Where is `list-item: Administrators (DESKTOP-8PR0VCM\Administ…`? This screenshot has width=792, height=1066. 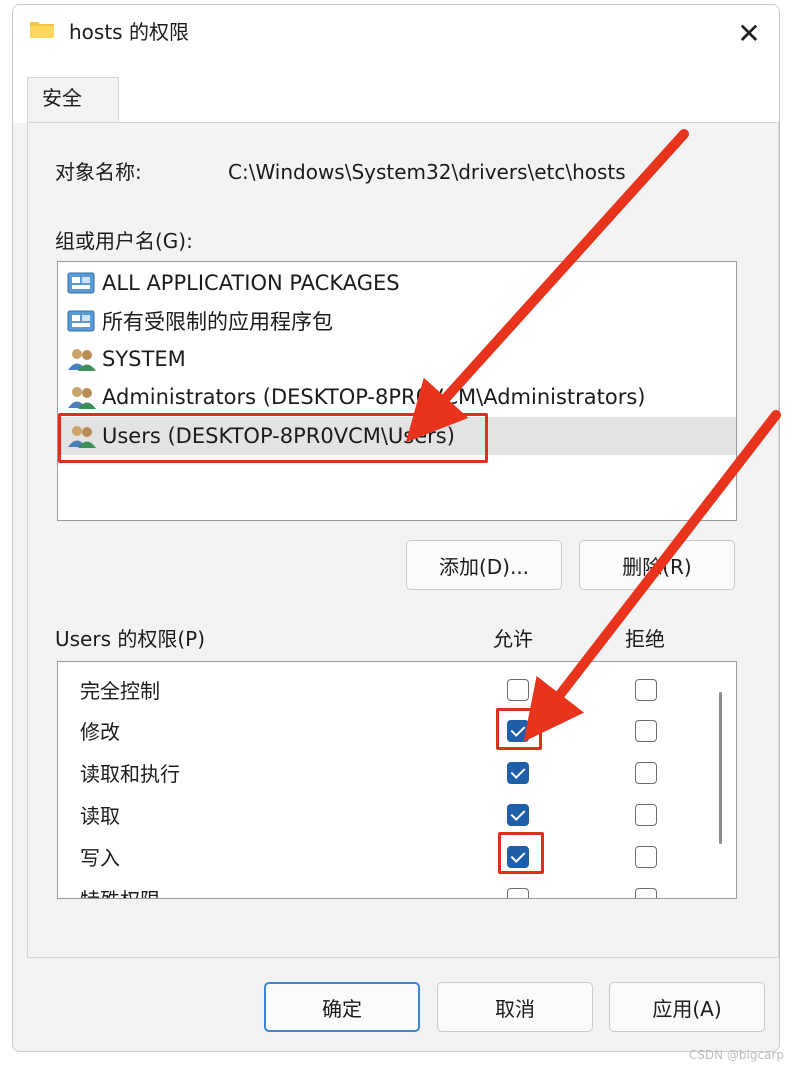 list-item: Administrators (DESKTOP-8PR0VCM\Administ… is located at coordinates (397, 397).